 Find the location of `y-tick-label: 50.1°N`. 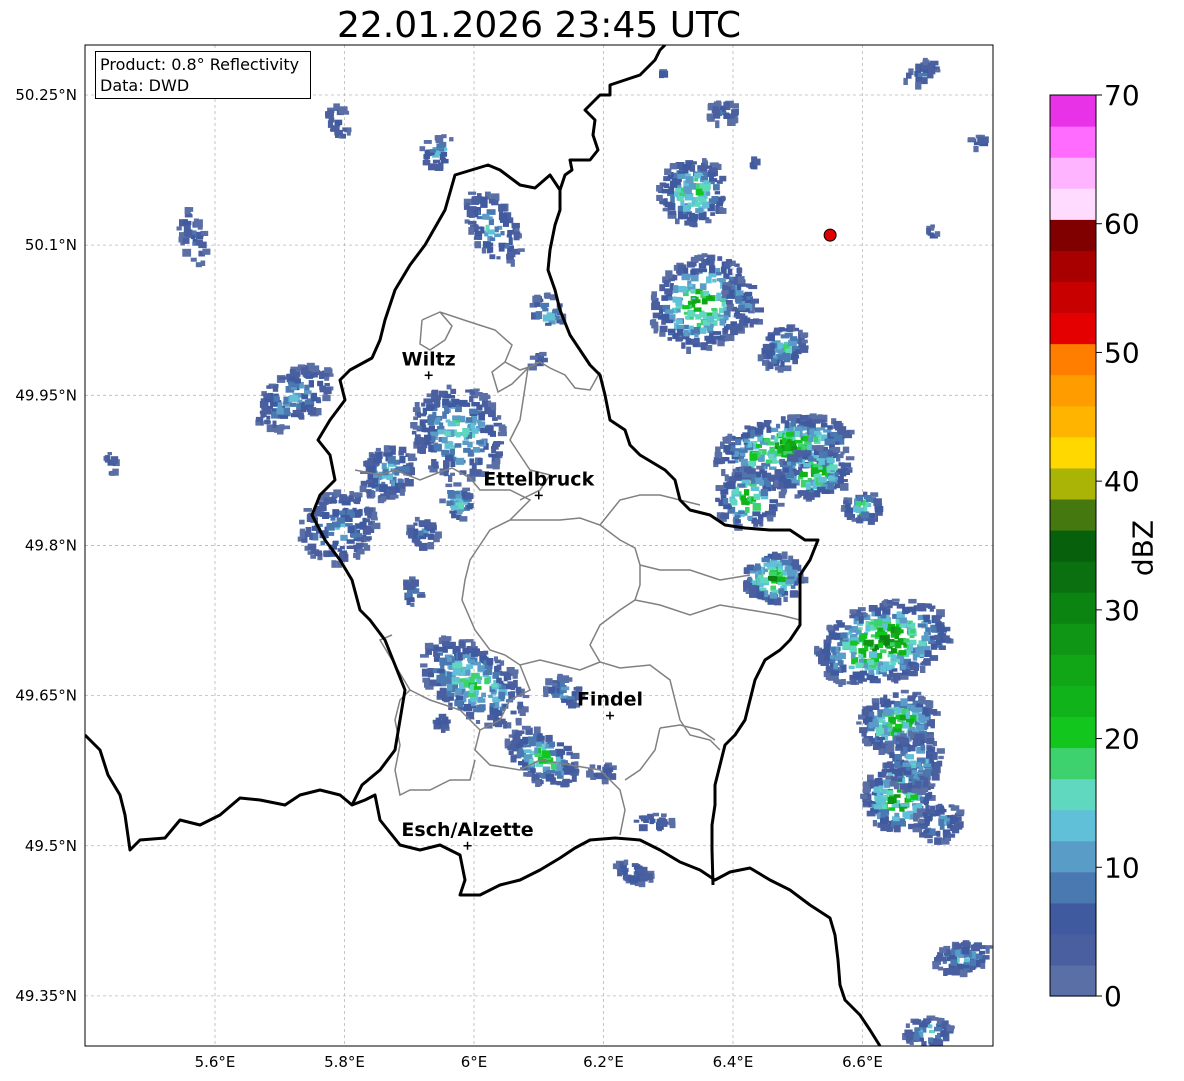

y-tick-label: 50.1°N is located at coordinates (51, 245).